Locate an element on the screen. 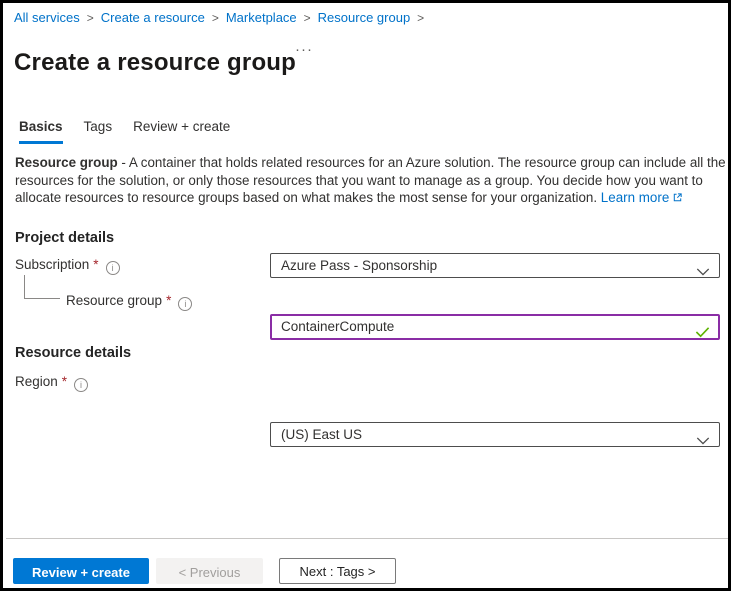  region-label: Region * i is located at coordinates (52, 383).